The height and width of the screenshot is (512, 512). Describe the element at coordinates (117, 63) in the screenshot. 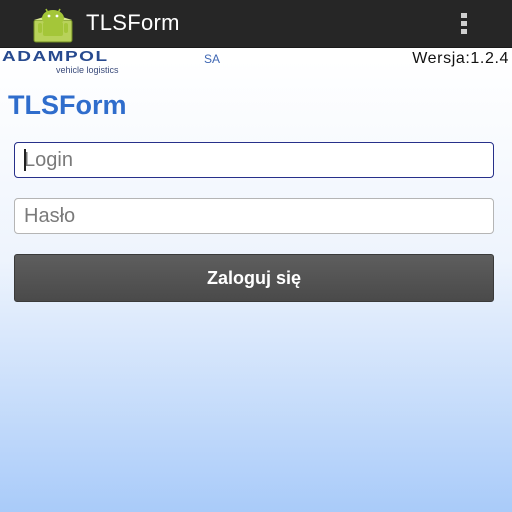

I see `company-logo: ADAMPOL SA vehicle logistics` at that location.